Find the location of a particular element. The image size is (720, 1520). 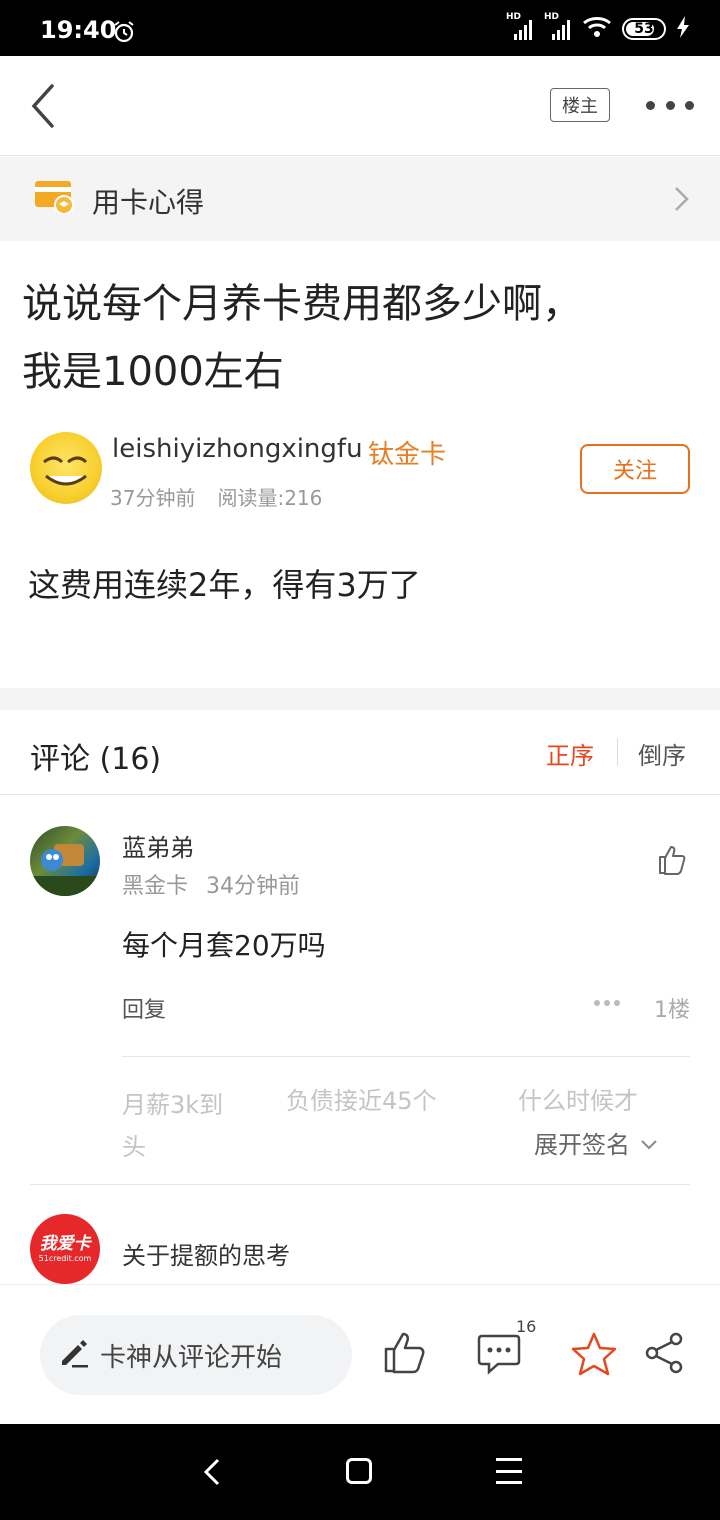

sort-separator is located at coordinates (617, 752).